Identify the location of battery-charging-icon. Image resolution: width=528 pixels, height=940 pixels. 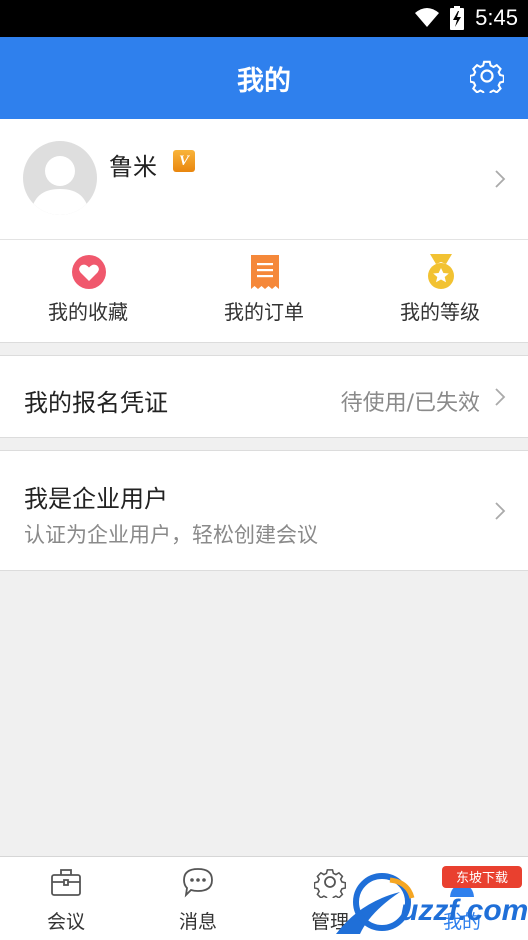
(457, 18).